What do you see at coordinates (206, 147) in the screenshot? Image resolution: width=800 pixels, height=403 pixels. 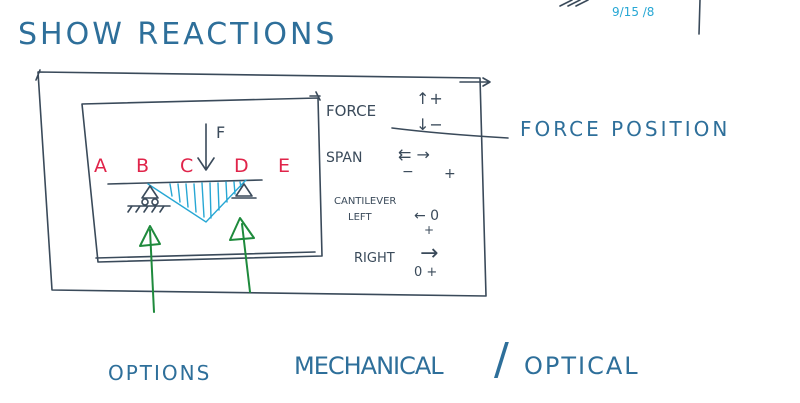 I see `force-arrow` at bounding box center [206, 147].